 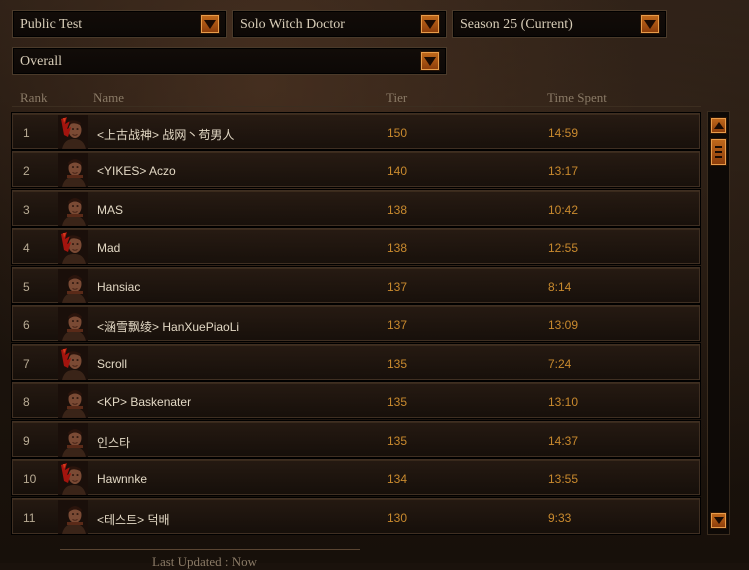 What do you see at coordinates (356, 285) in the screenshot?
I see `leaderboard-row: 5 Hansiac 137 8:14` at bounding box center [356, 285].